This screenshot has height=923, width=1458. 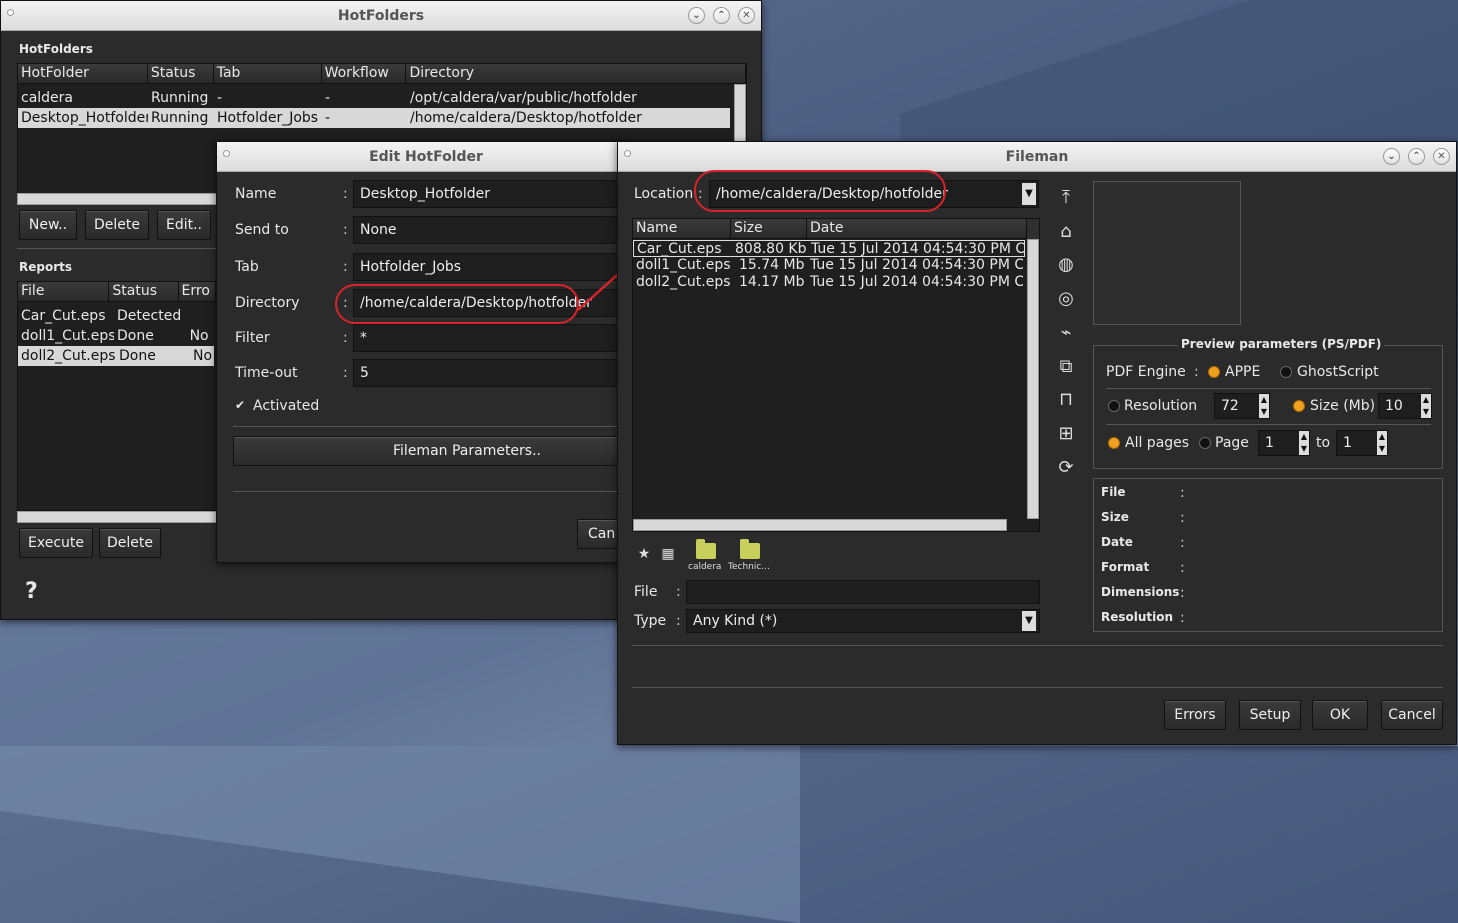 What do you see at coordinates (916, 282) in the screenshot?
I see `cell: Tue 15 Jul 2014 04:54:30 PM CD` at bounding box center [916, 282].